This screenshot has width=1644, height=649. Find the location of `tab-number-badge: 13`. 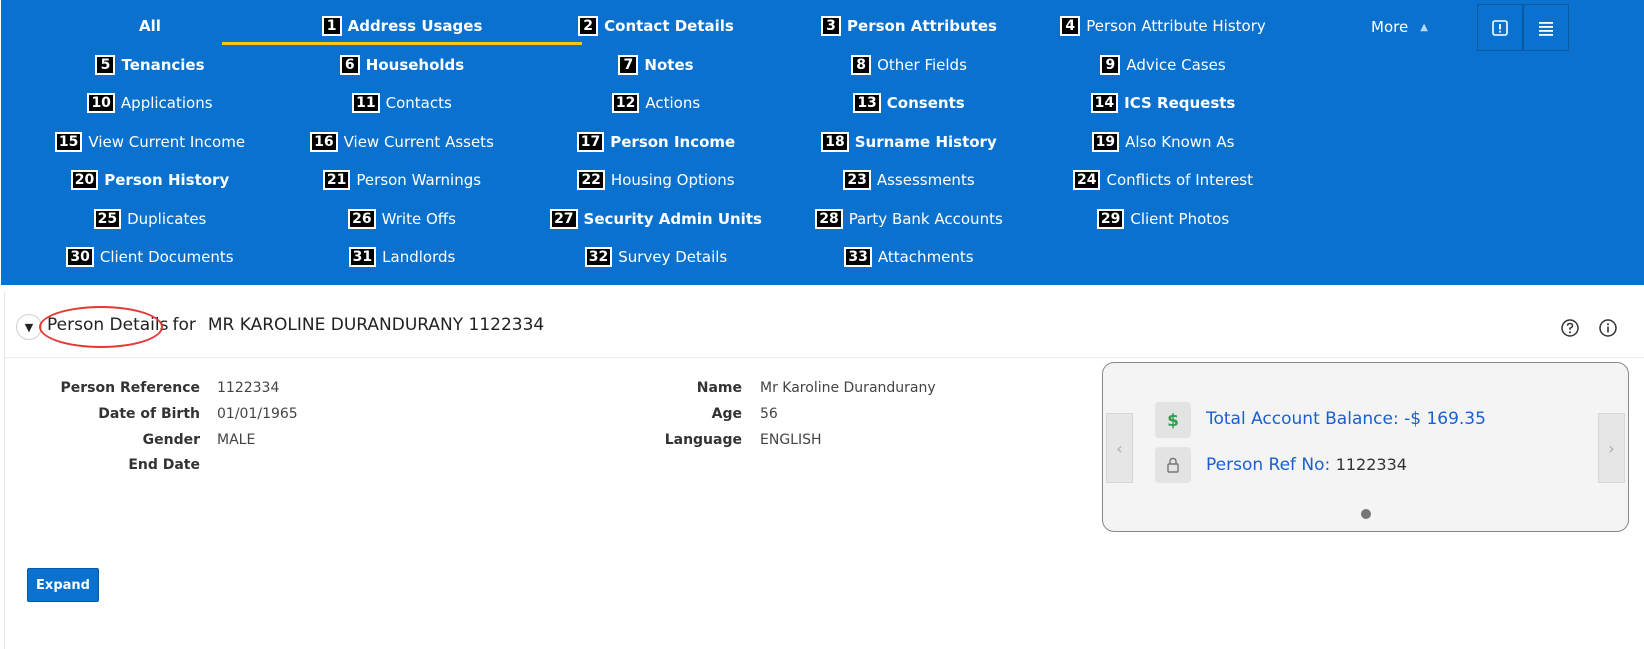

tab-number-badge: 13 is located at coordinates (867, 103).